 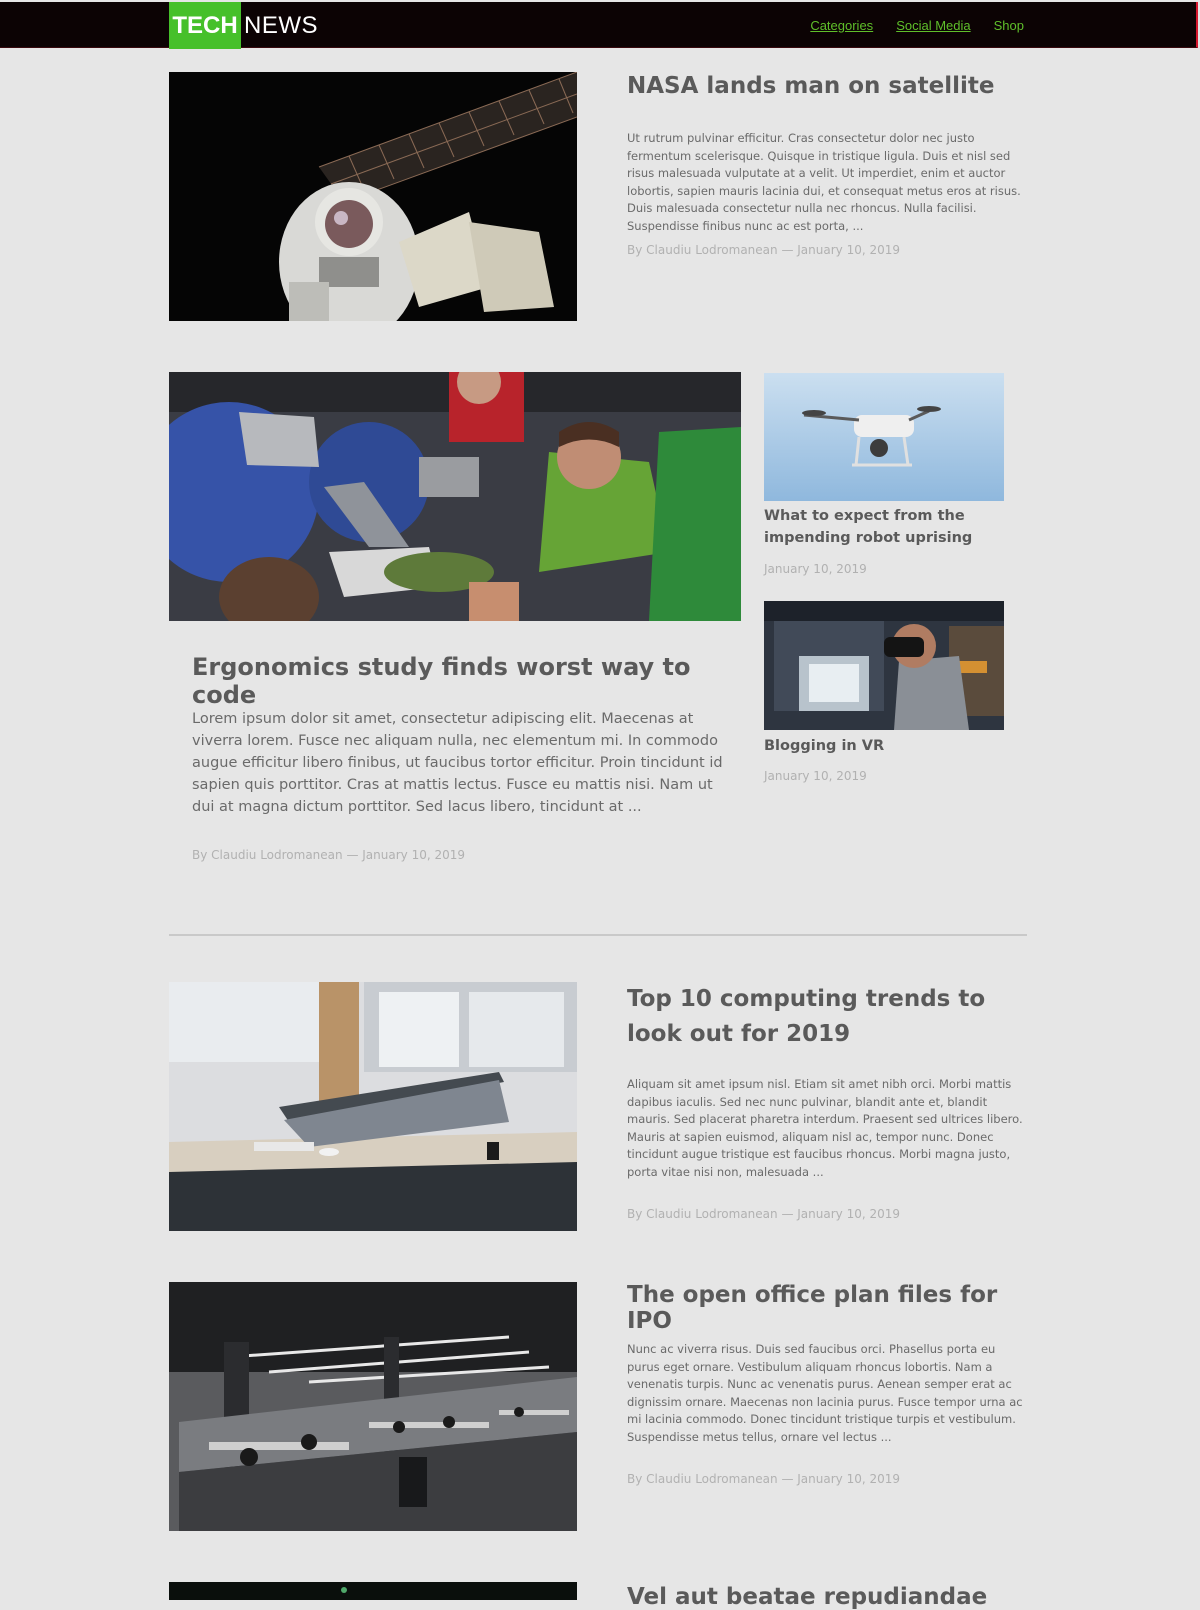 What do you see at coordinates (205, 25) in the screenshot?
I see `logo-tech-label: TECH` at bounding box center [205, 25].